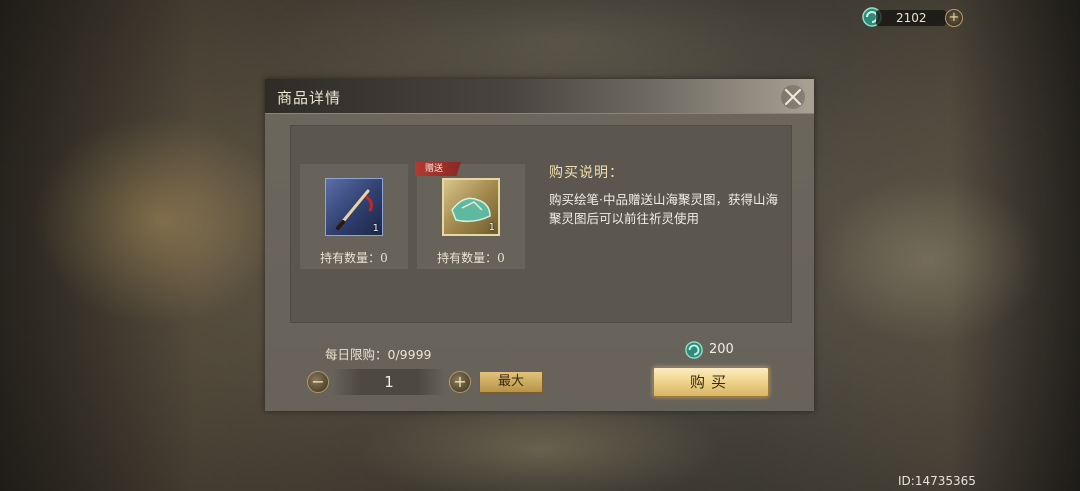 The image size is (1080, 491). Describe the element at coordinates (318, 382) in the screenshot. I see `decrease-quantity-button: −` at that location.